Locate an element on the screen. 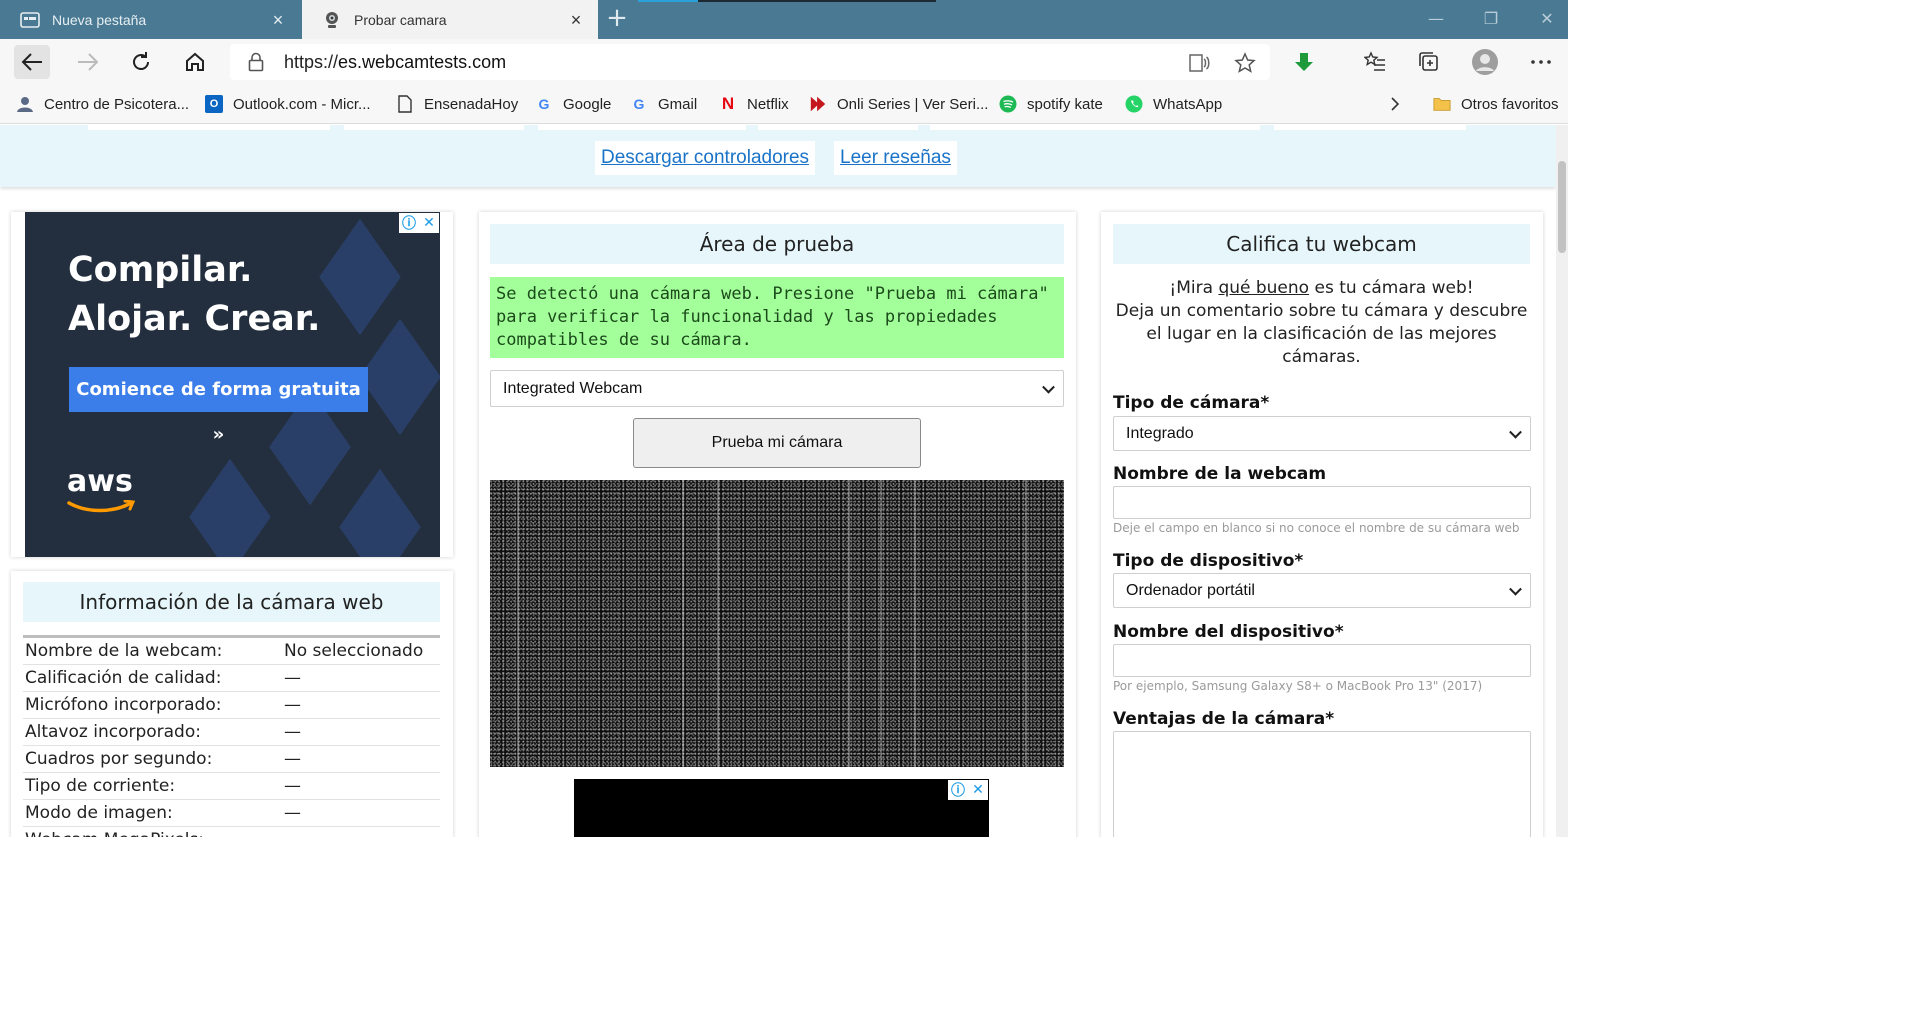 This screenshot has width=1908, height=1018. netflix-icon: N is located at coordinates (728, 103).